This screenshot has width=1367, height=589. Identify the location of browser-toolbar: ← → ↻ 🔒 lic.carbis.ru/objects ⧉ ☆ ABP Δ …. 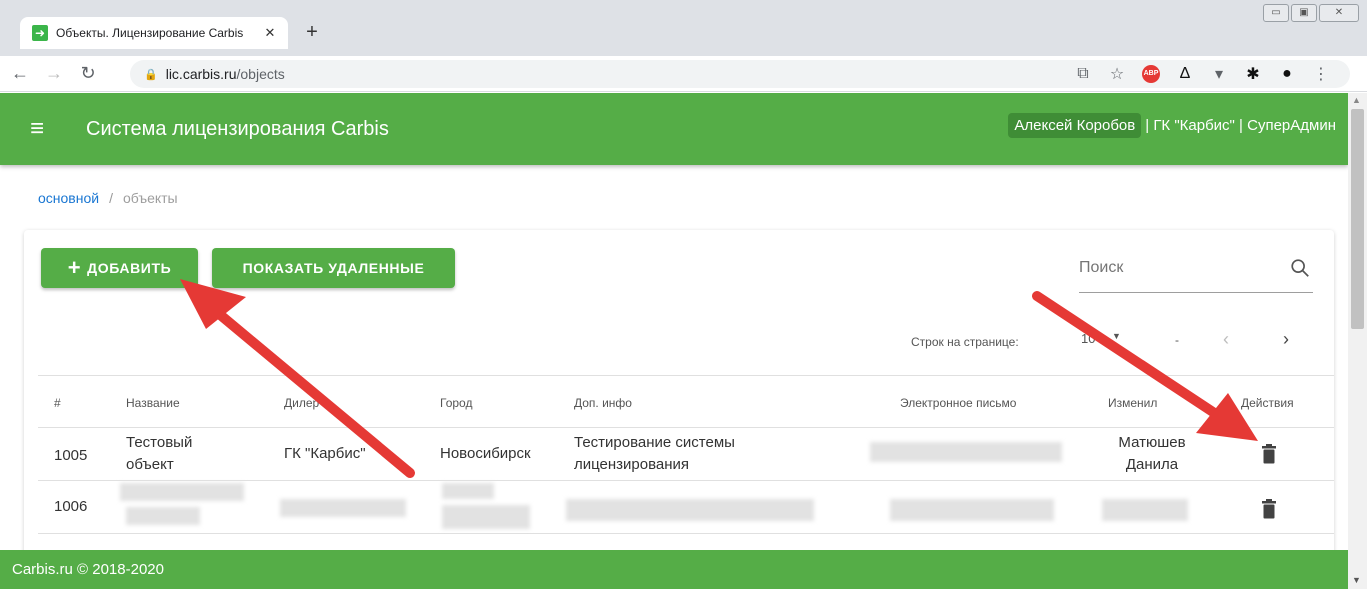
(683, 74).